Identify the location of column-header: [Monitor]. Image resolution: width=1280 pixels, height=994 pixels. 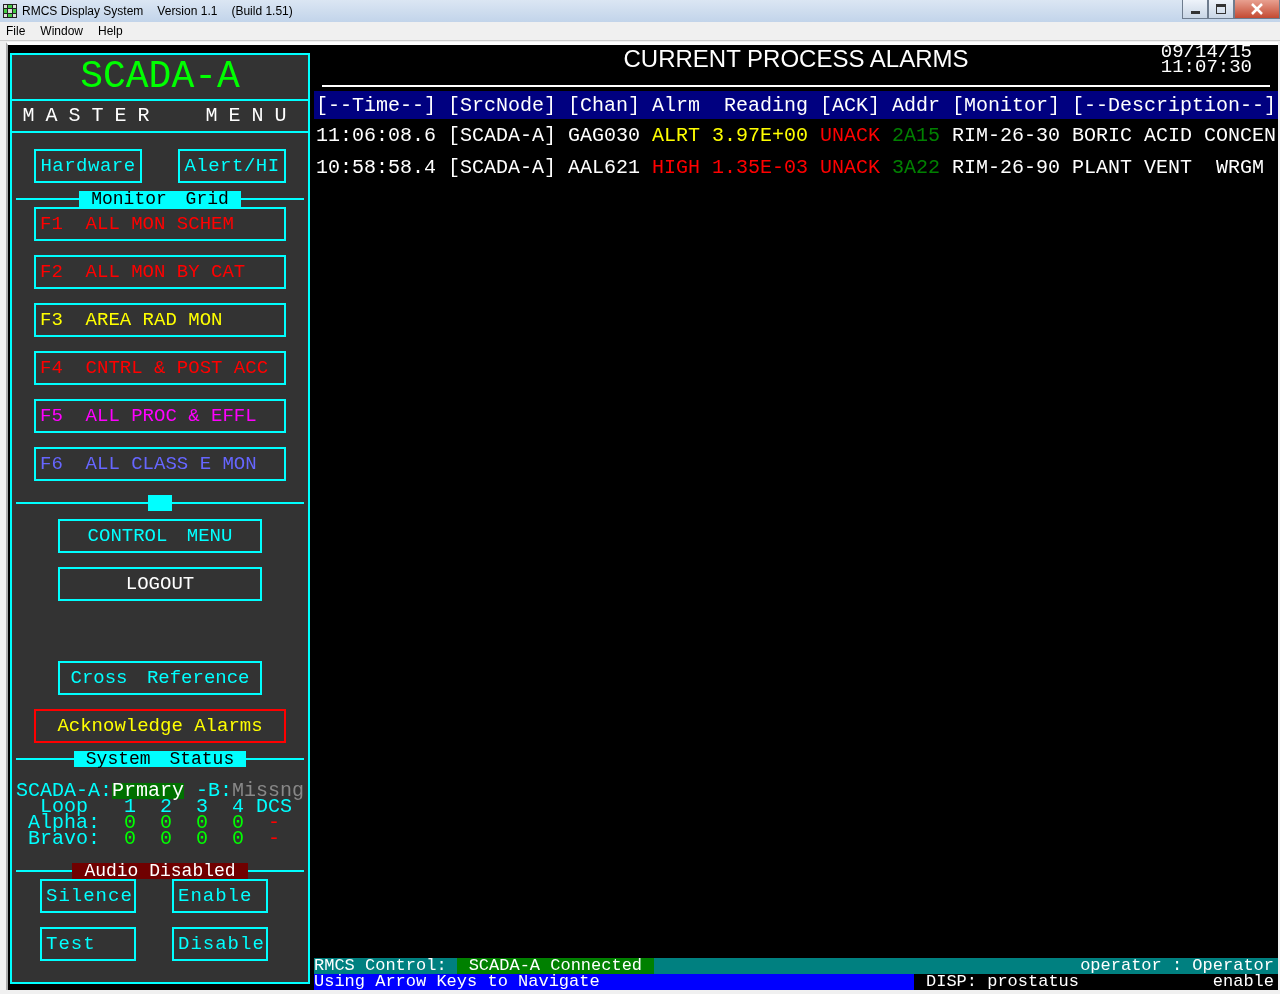
(1006, 105).